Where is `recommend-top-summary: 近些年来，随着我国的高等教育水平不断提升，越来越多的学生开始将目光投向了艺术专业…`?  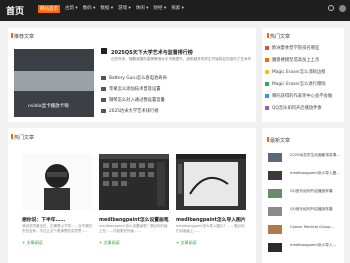
recommend-top-summary: 近些年来，随着我国的高等教育水平不断提升，越来越多的学生开始将目光投向了艺术专业… is located at coordinates (181, 59).